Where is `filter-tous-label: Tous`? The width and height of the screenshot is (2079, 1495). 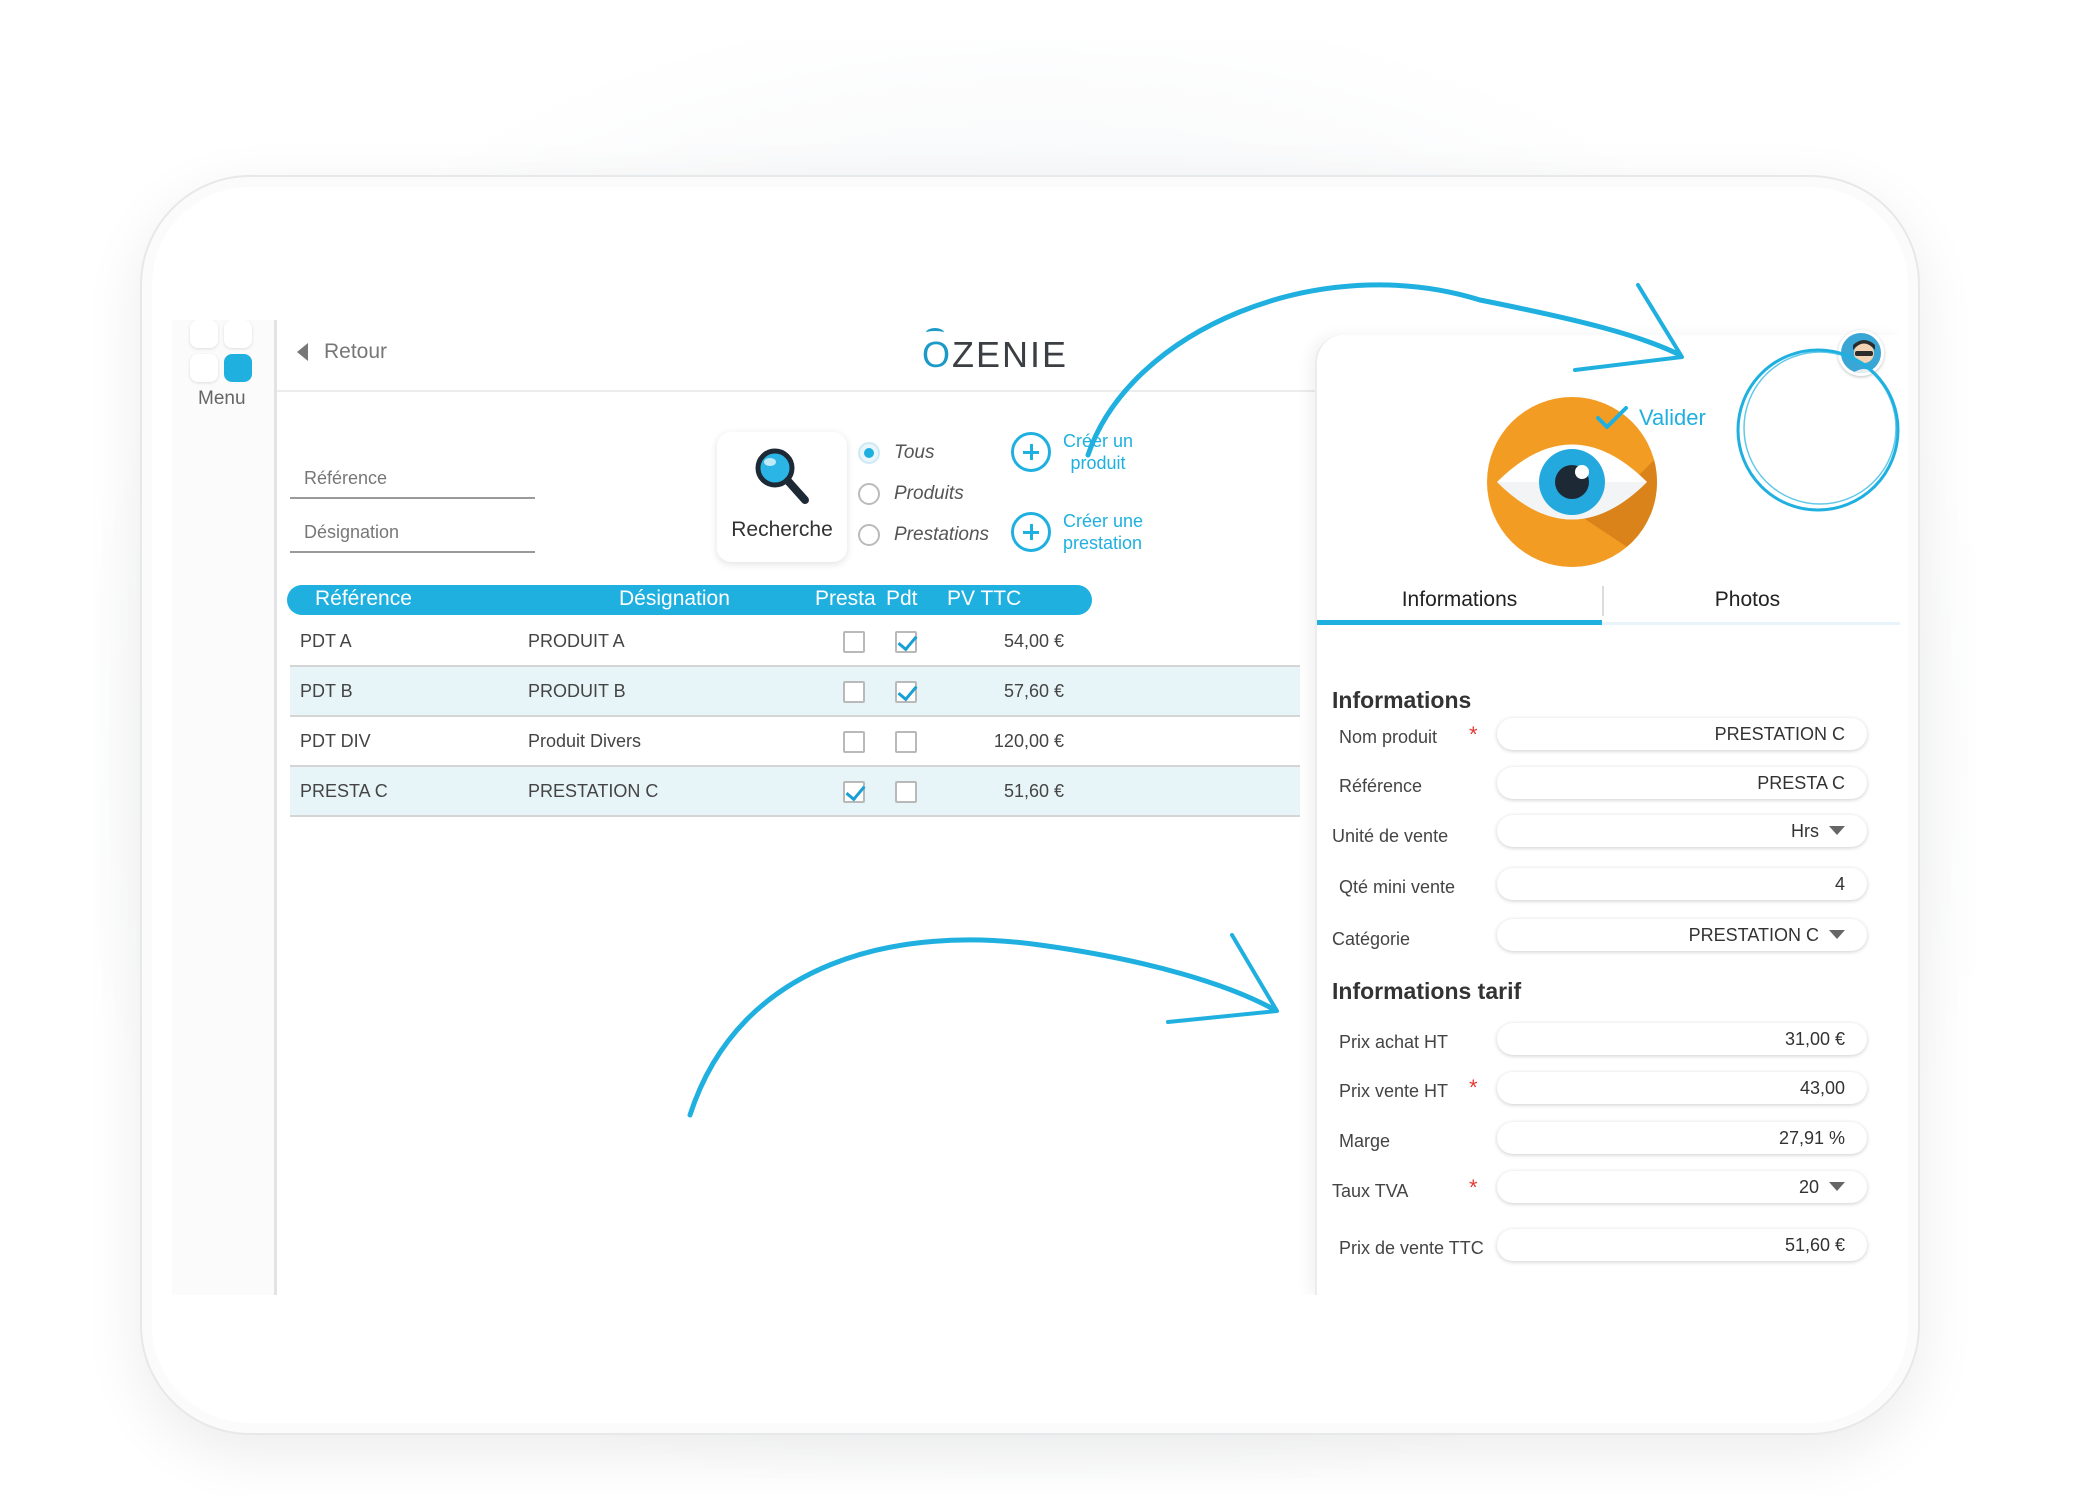 filter-tous-label: Tous is located at coordinates (914, 452).